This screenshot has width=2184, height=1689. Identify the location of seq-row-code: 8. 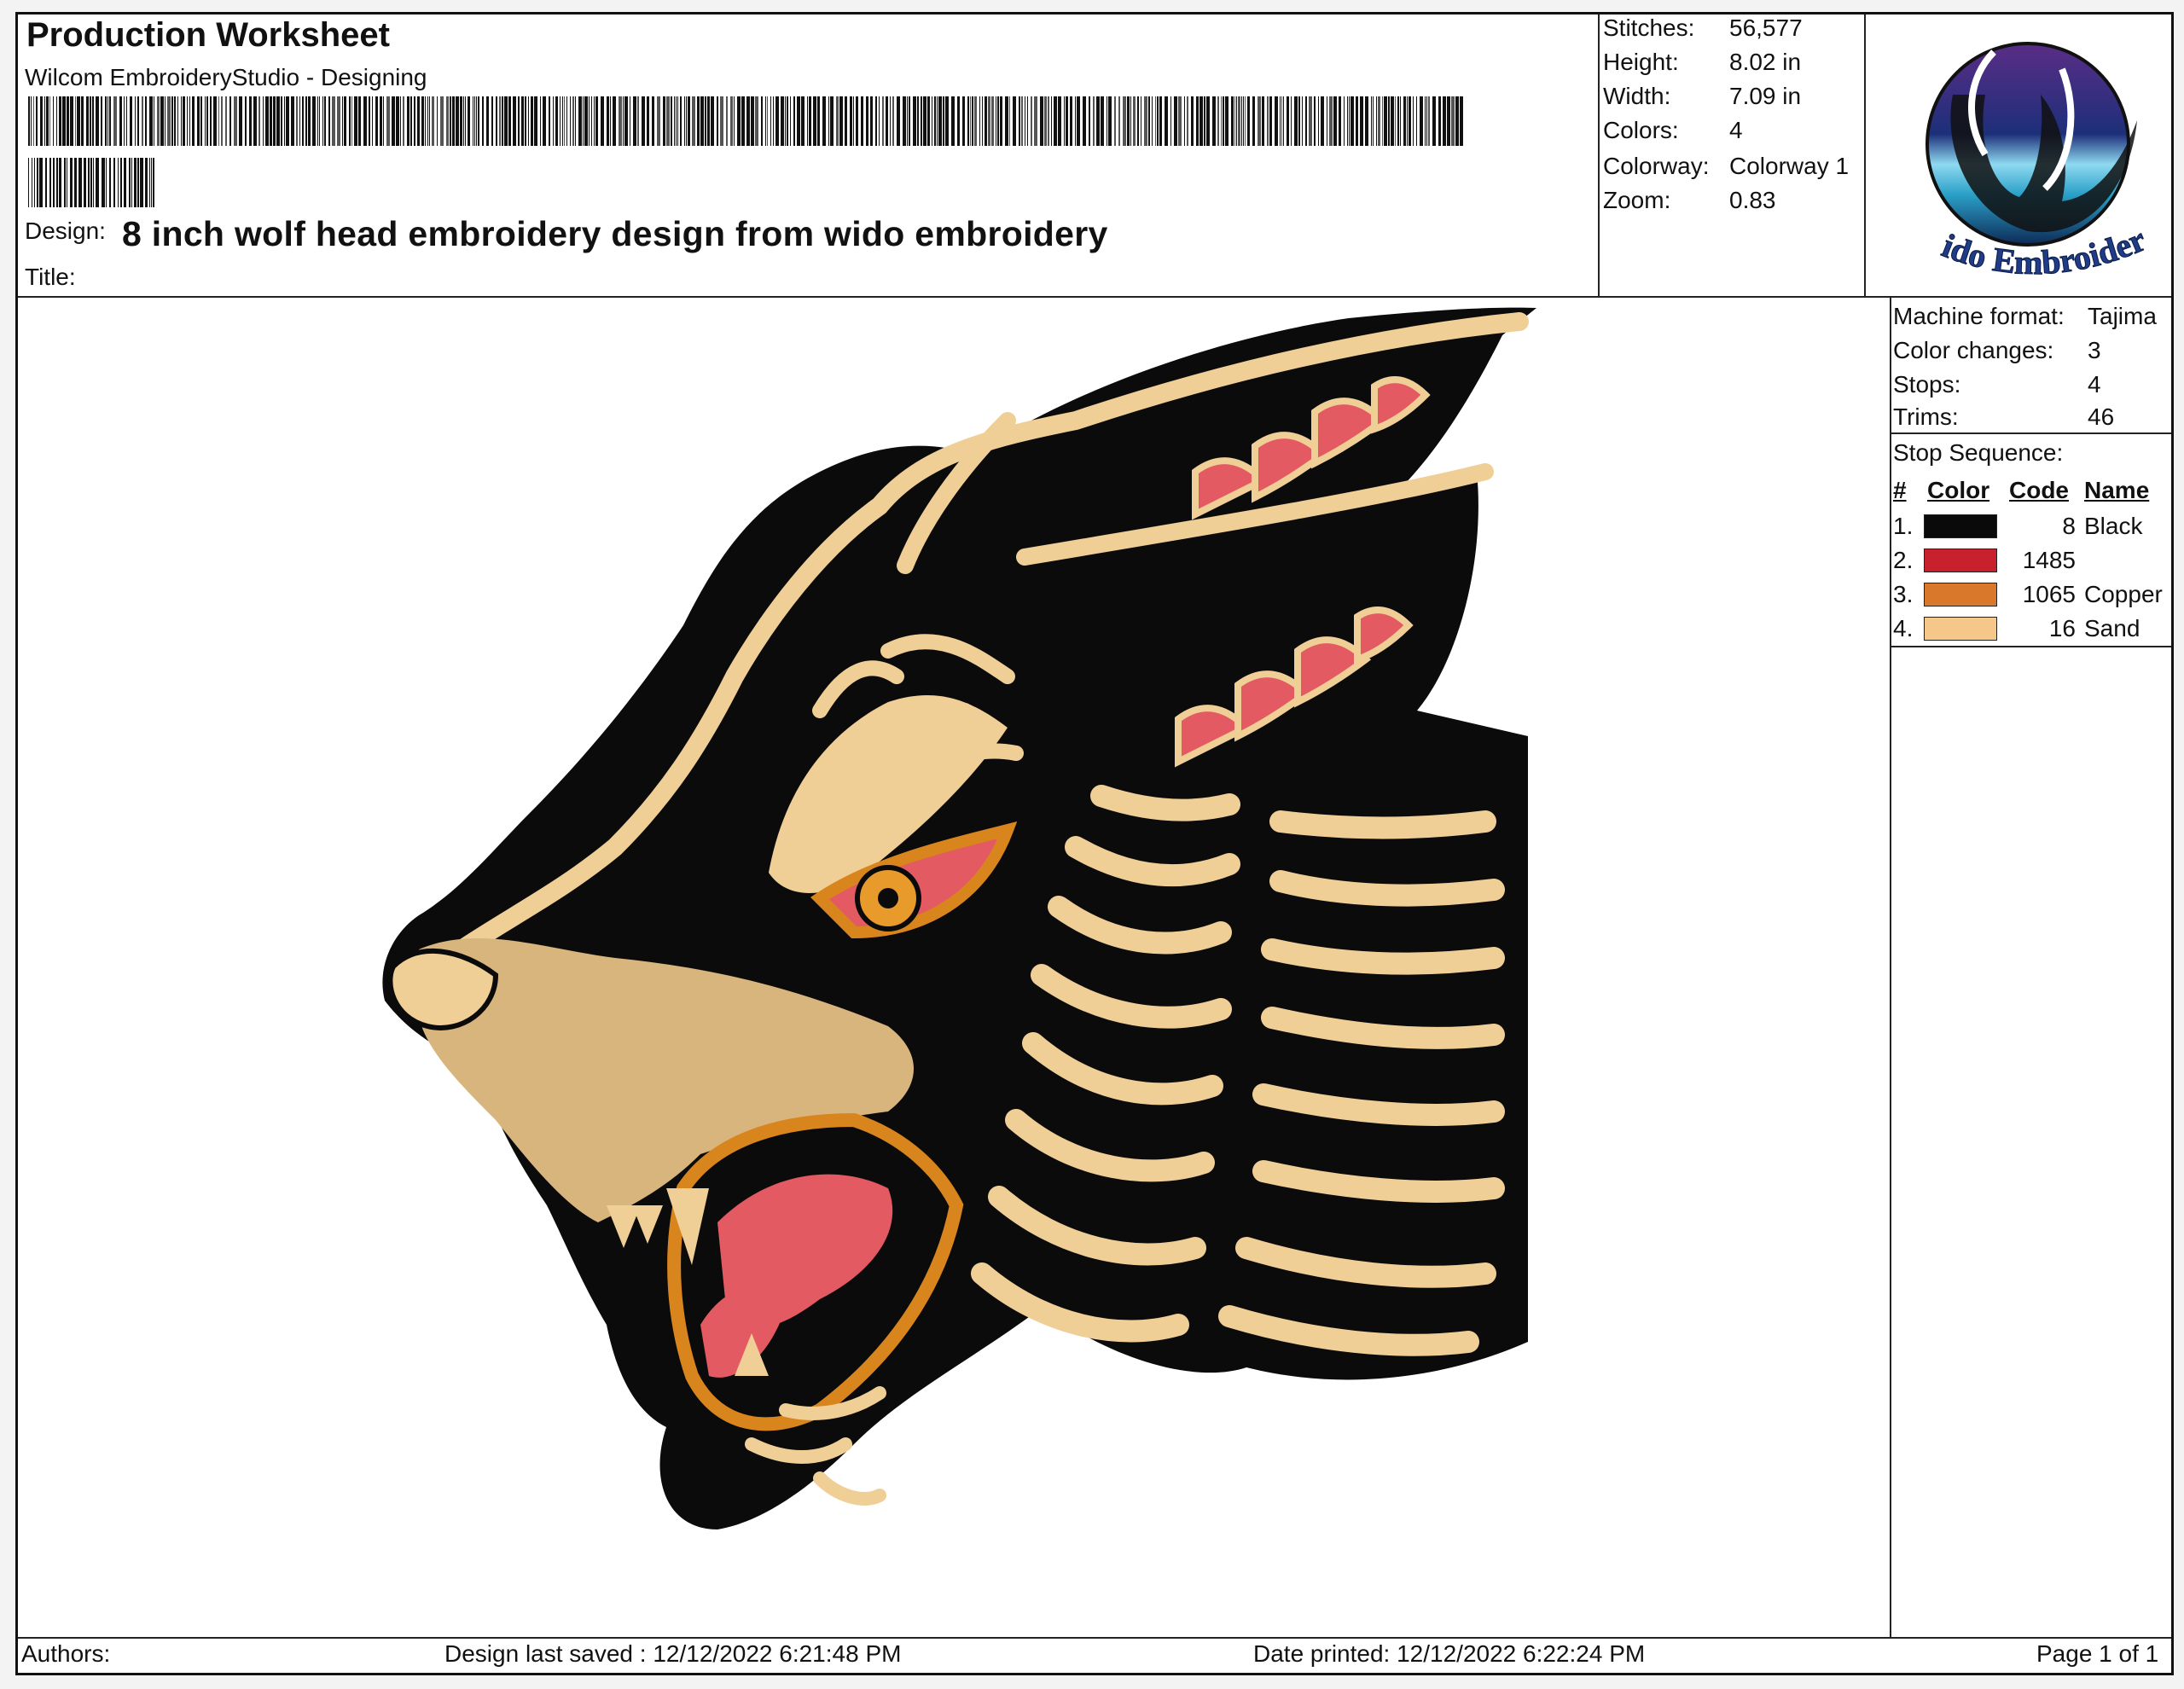
(2069, 526).